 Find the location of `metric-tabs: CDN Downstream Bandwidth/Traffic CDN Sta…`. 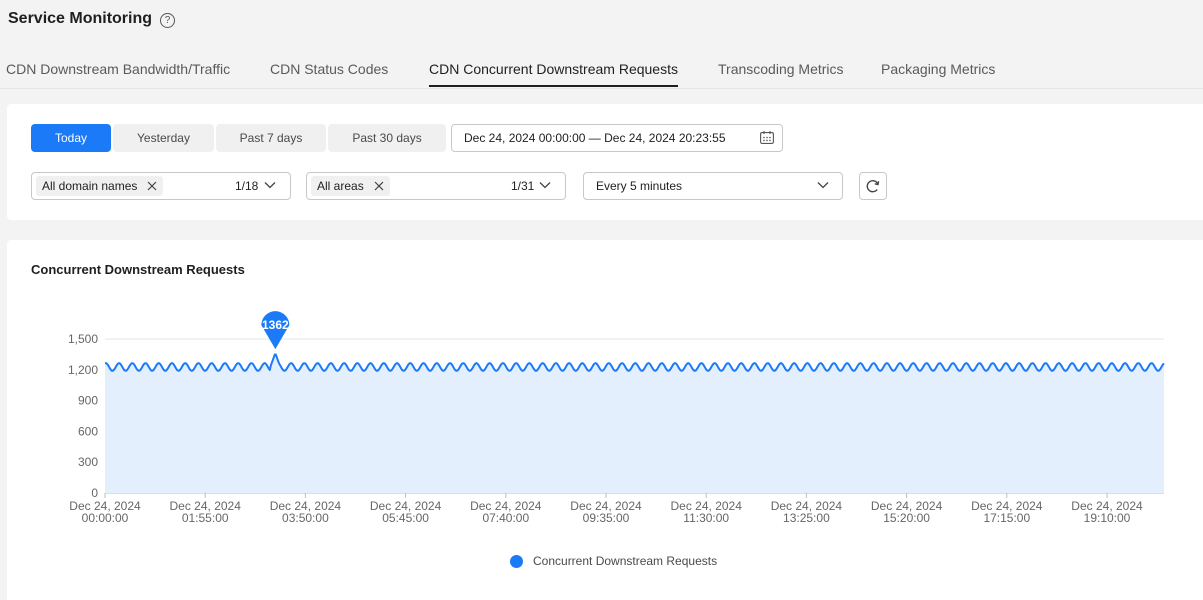

metric-tabs: CDN Downstream Bandwidth/Traffic CDN Sta… is located at coordinates (601, 69).